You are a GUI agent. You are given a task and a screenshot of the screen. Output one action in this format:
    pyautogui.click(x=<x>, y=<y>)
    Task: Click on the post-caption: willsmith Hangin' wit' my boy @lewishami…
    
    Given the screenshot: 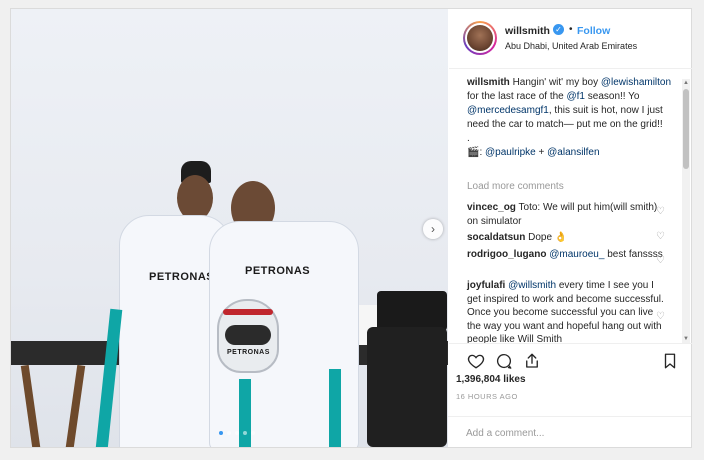 What is the action you would take?
    pyautogui.click(x=569, y=117)
    